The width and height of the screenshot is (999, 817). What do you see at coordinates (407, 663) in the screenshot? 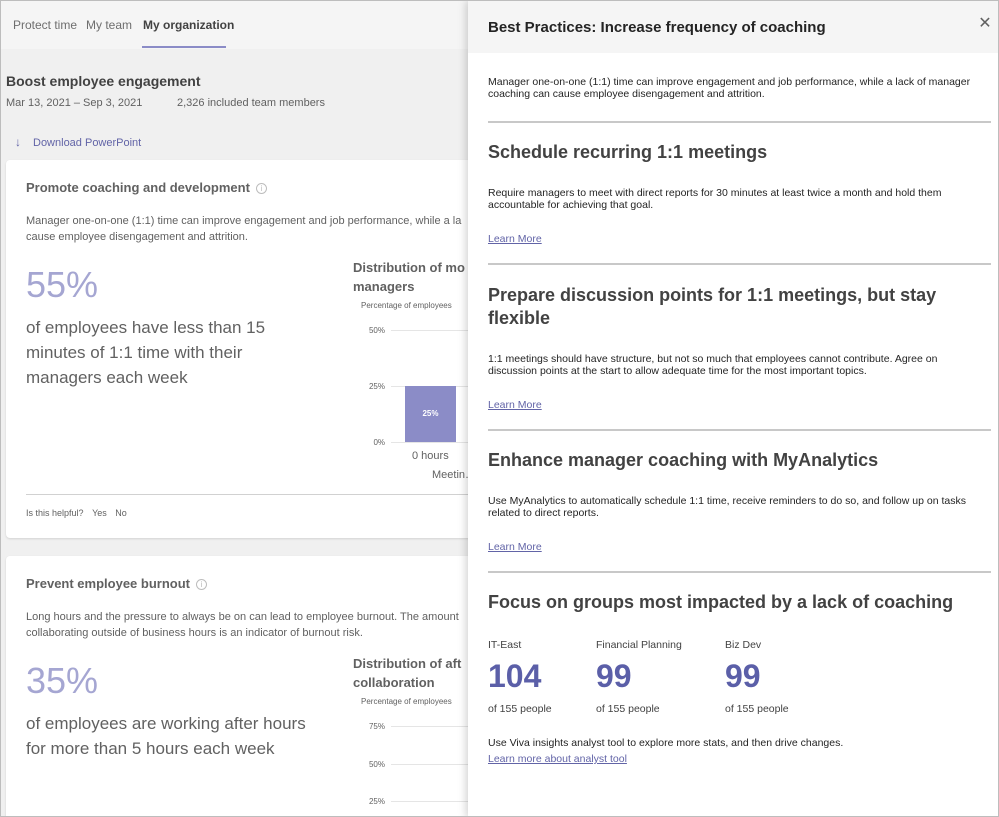
I see `chart-title-line: Distribution of aft` at bounding box center [407, 663].